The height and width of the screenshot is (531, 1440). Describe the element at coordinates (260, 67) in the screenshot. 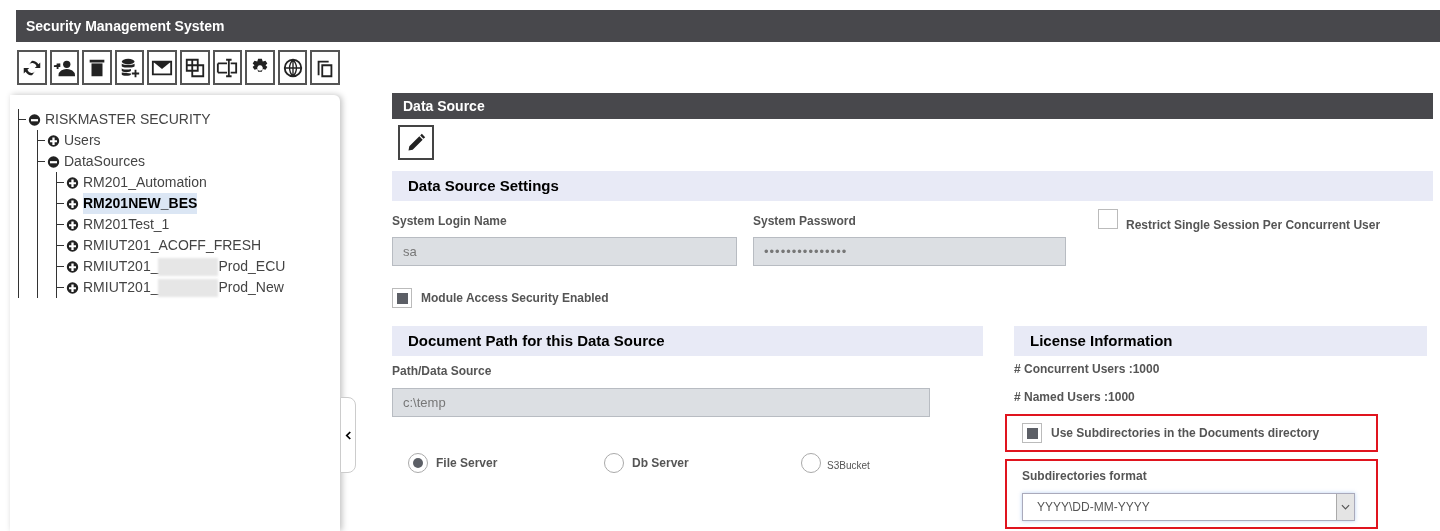

I see `settings-button` at that location.